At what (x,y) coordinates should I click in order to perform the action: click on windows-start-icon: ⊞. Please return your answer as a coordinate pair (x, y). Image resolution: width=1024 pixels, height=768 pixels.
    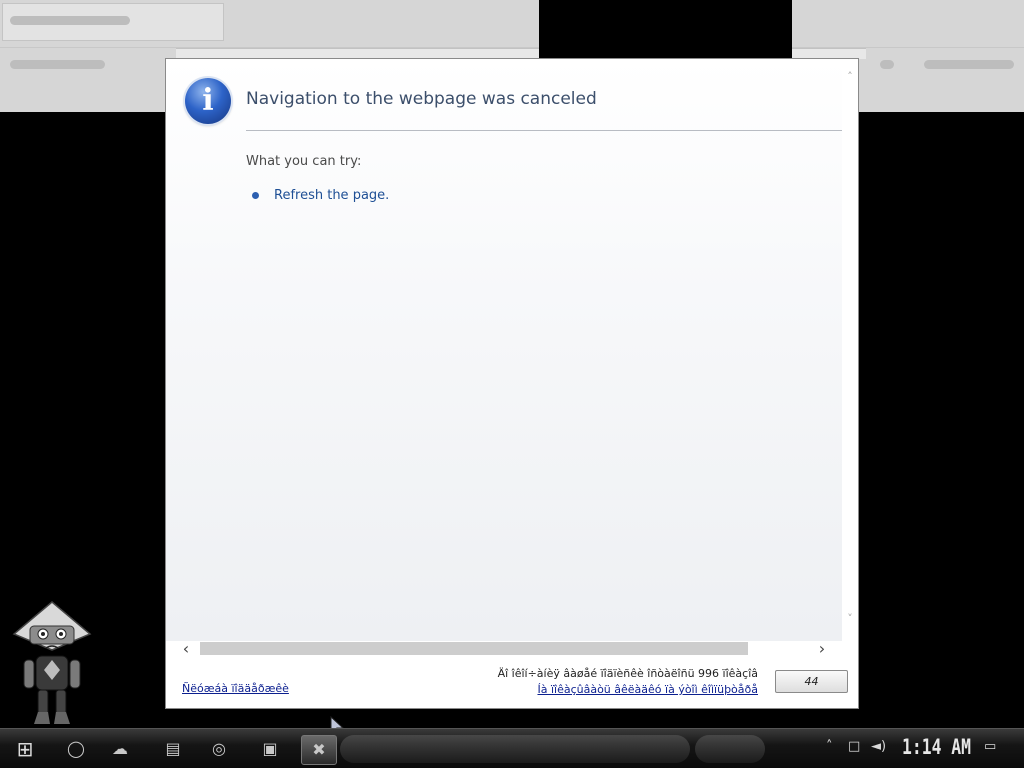
    Looking at the image, I should click on (25, 749).